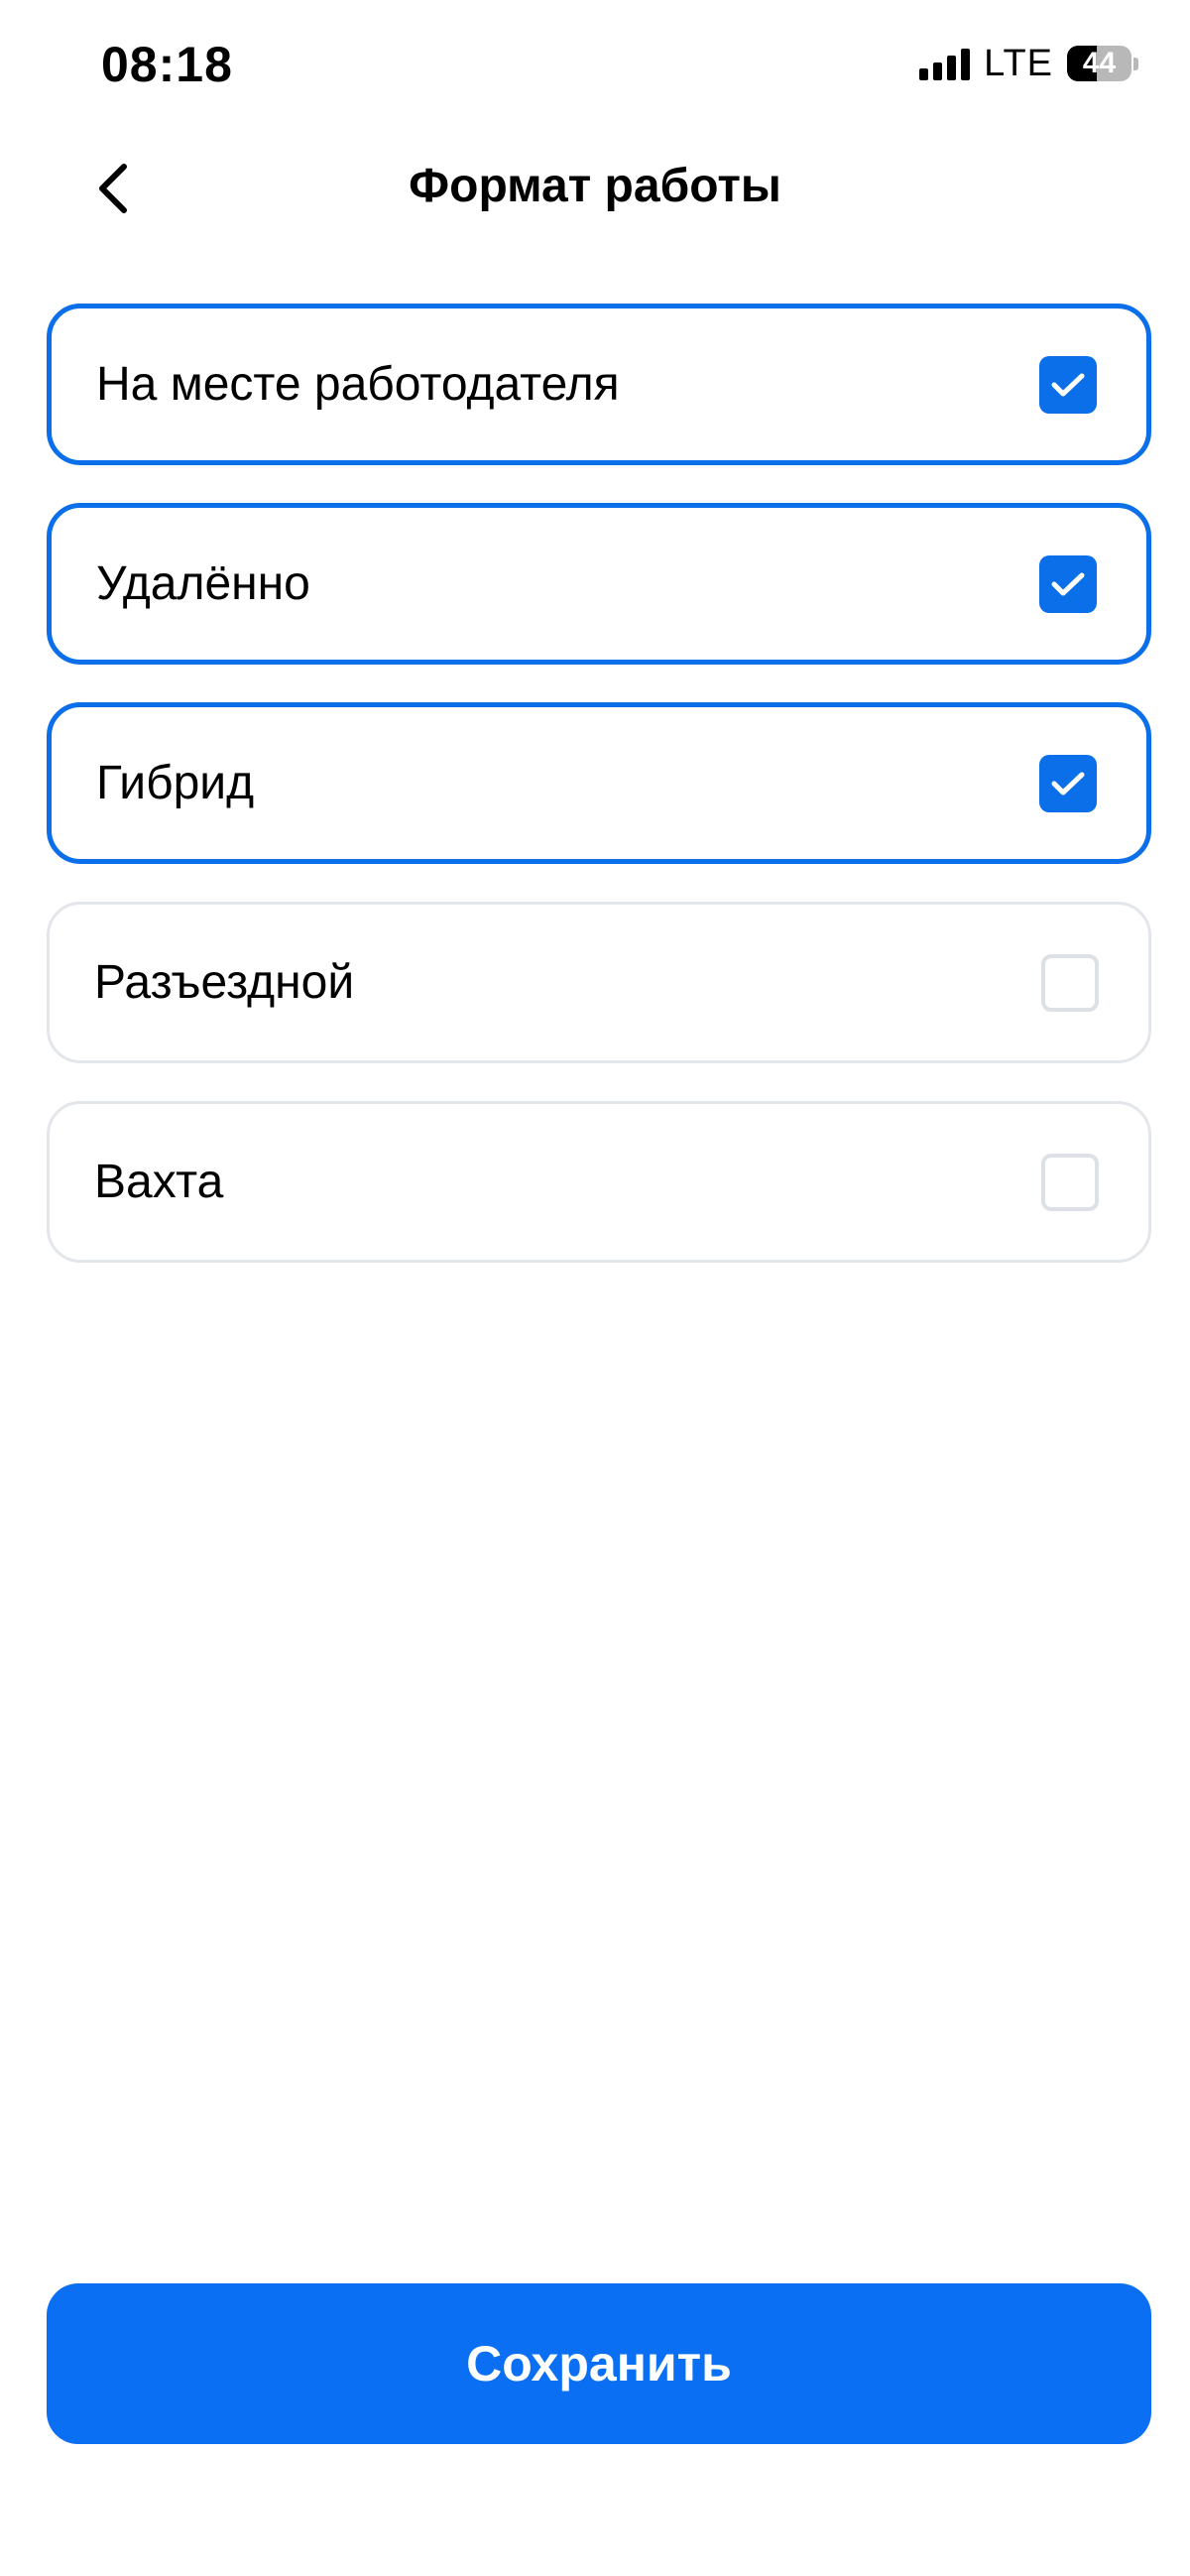 The image size is (1190, 2576). Describe the element at coordinates (599, 1182) in the screenshot. I see `option-rotation: Вахта` at that location.